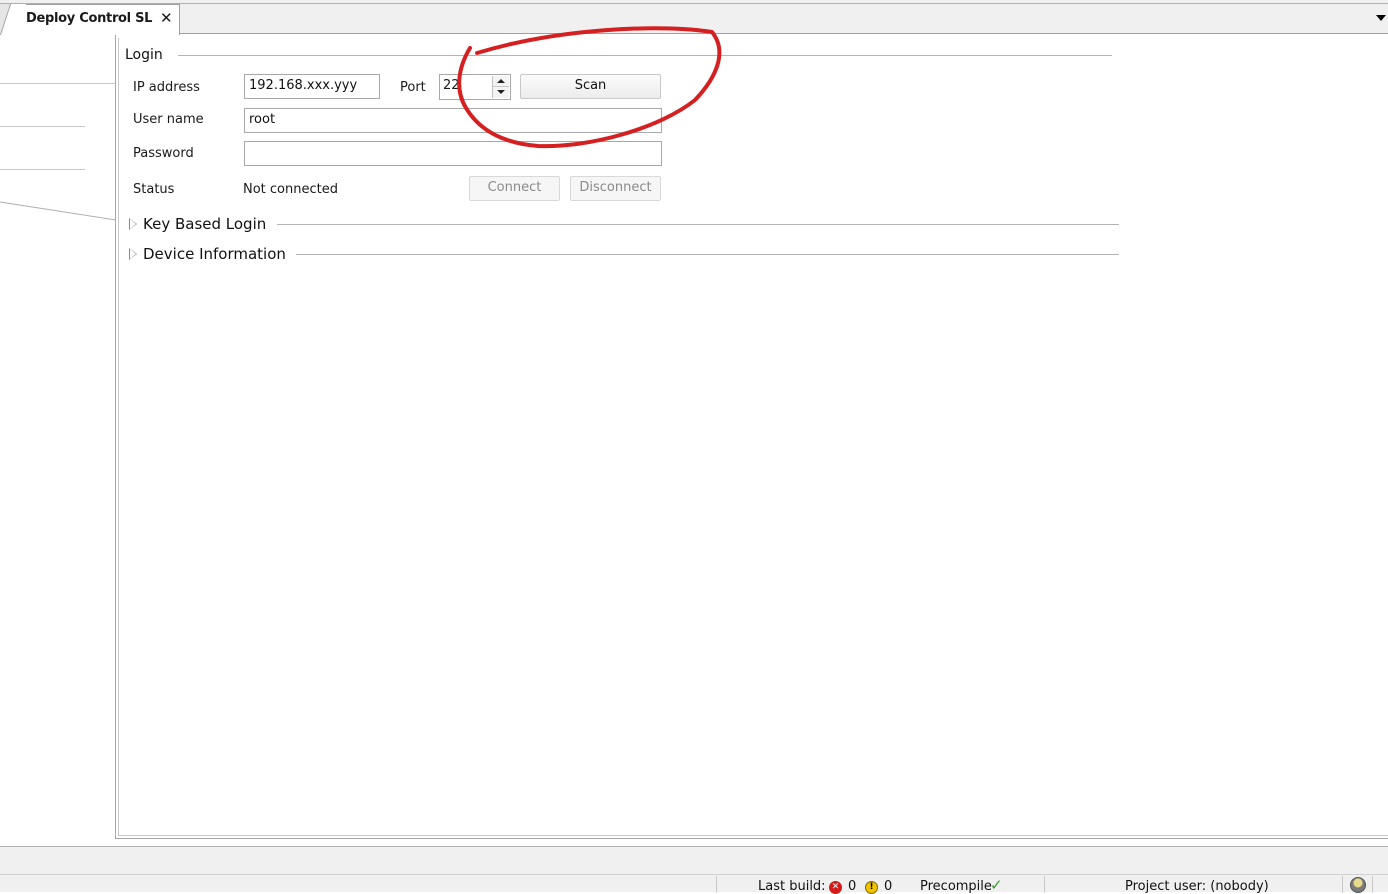 The width and height of the screenshot is (1388, 894). Describe the element at coordinates (501, 81) in the screenshot. I see `spin-up-icon` at that location.